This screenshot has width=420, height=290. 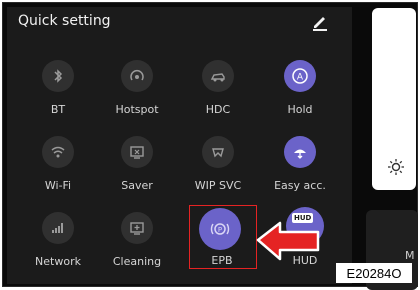 I want to click on brightness-sun-icon, so click(x=396, y=167).